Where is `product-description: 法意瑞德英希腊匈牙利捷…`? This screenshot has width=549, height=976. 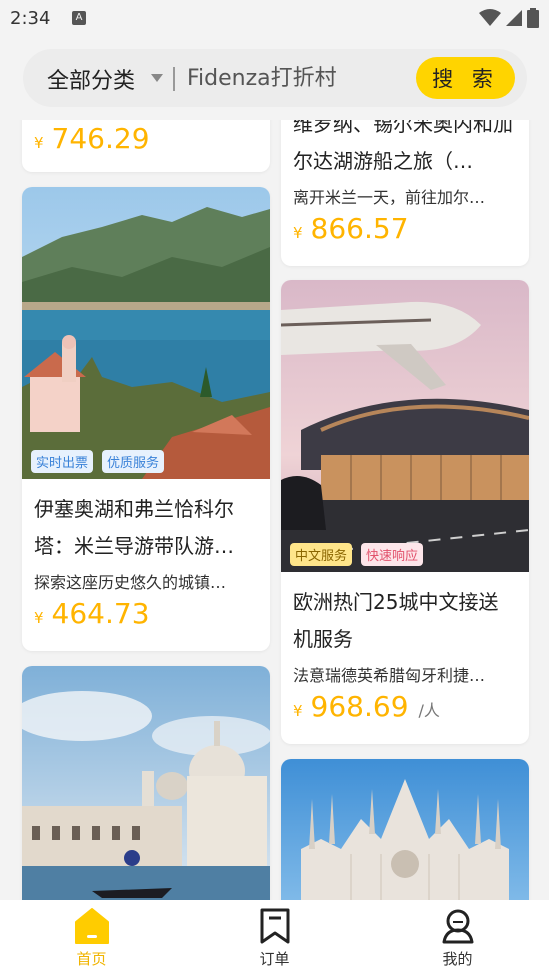 product-description: 法意瑞德英希腊匈牙利捷… is located at coordinates (389, 675).